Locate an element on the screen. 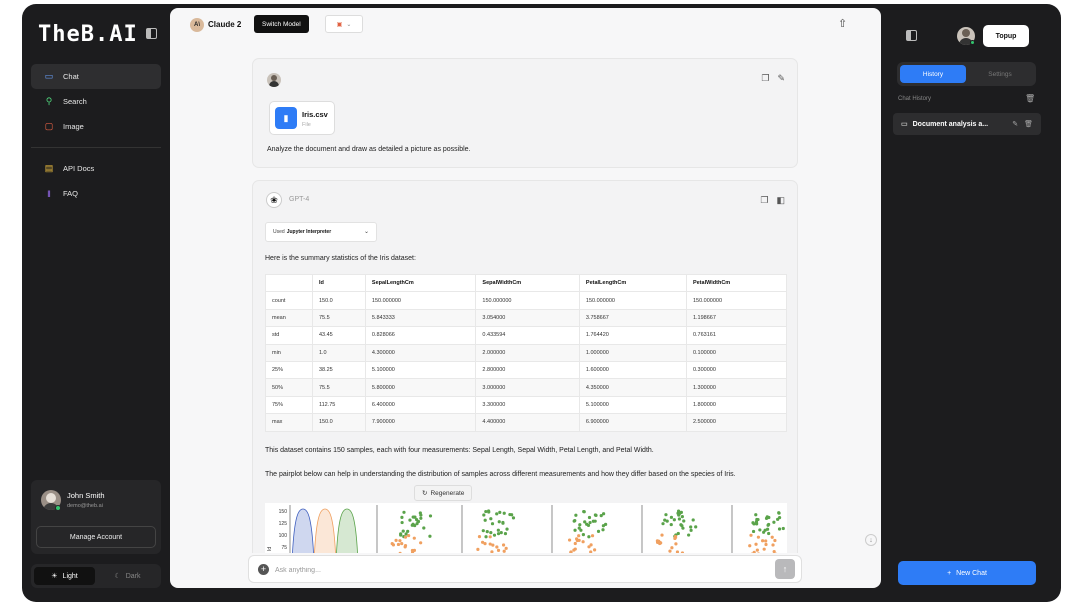  image-icon: ▢ is located at coordinates (49, 126).